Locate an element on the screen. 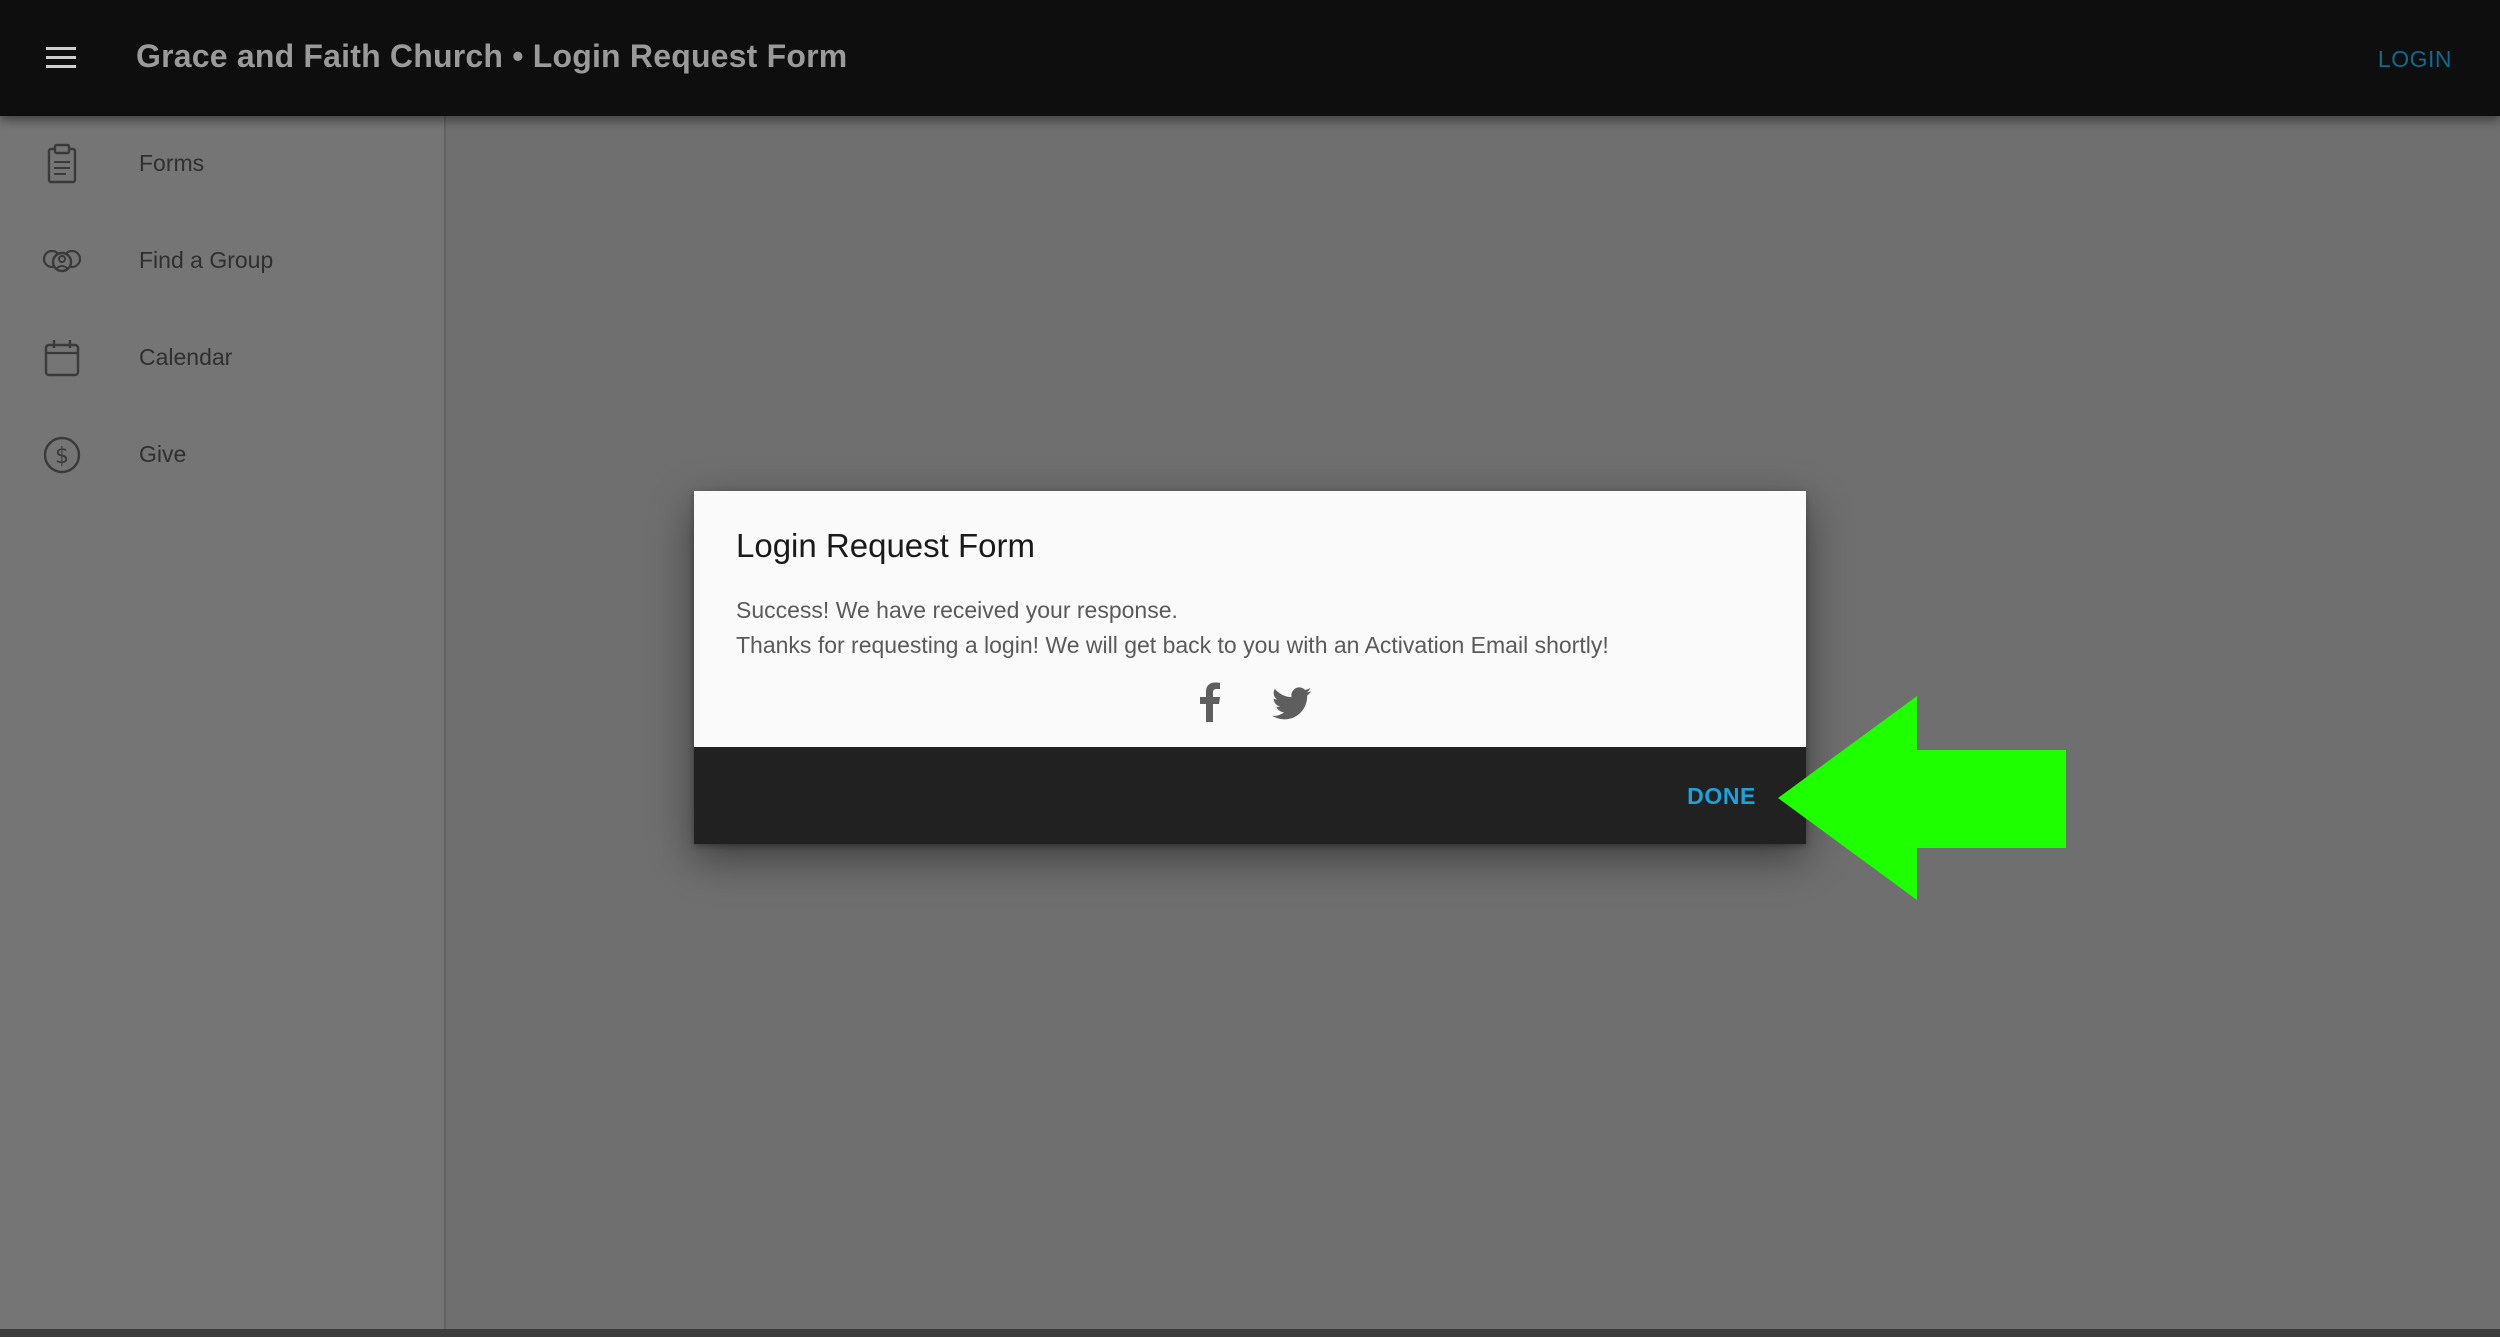 The height and width of the screenshot is (1337, 2500). dollar-circle-icon: $ is located at coordinates (62, 455).